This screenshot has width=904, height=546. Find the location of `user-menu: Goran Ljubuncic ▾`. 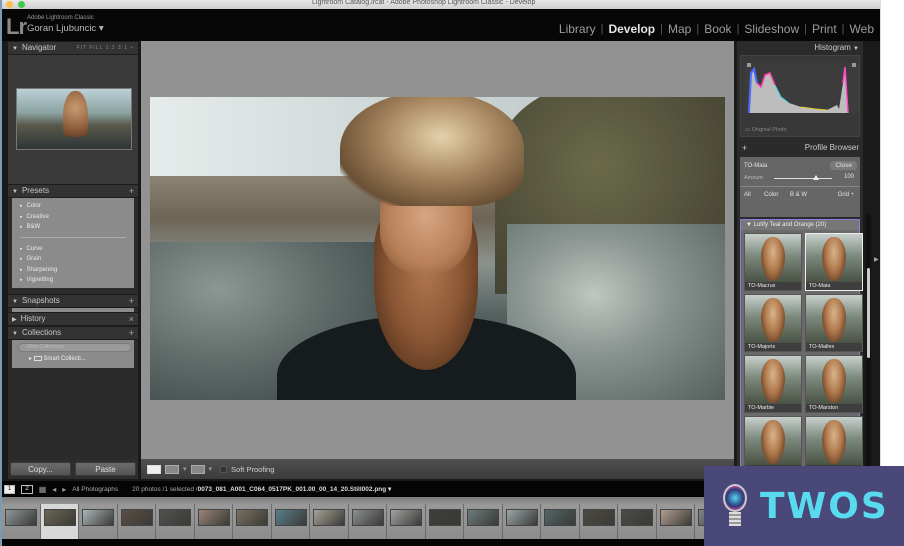

user-menu: Goran Ljubuncic ▾ is located at coordinates (65, 28).